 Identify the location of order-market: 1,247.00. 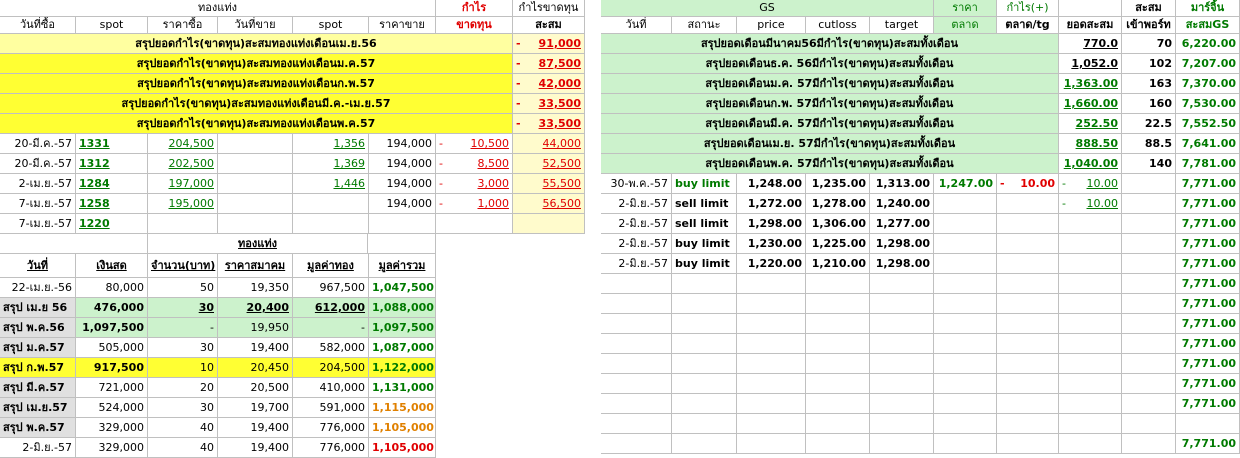
(965, 184).